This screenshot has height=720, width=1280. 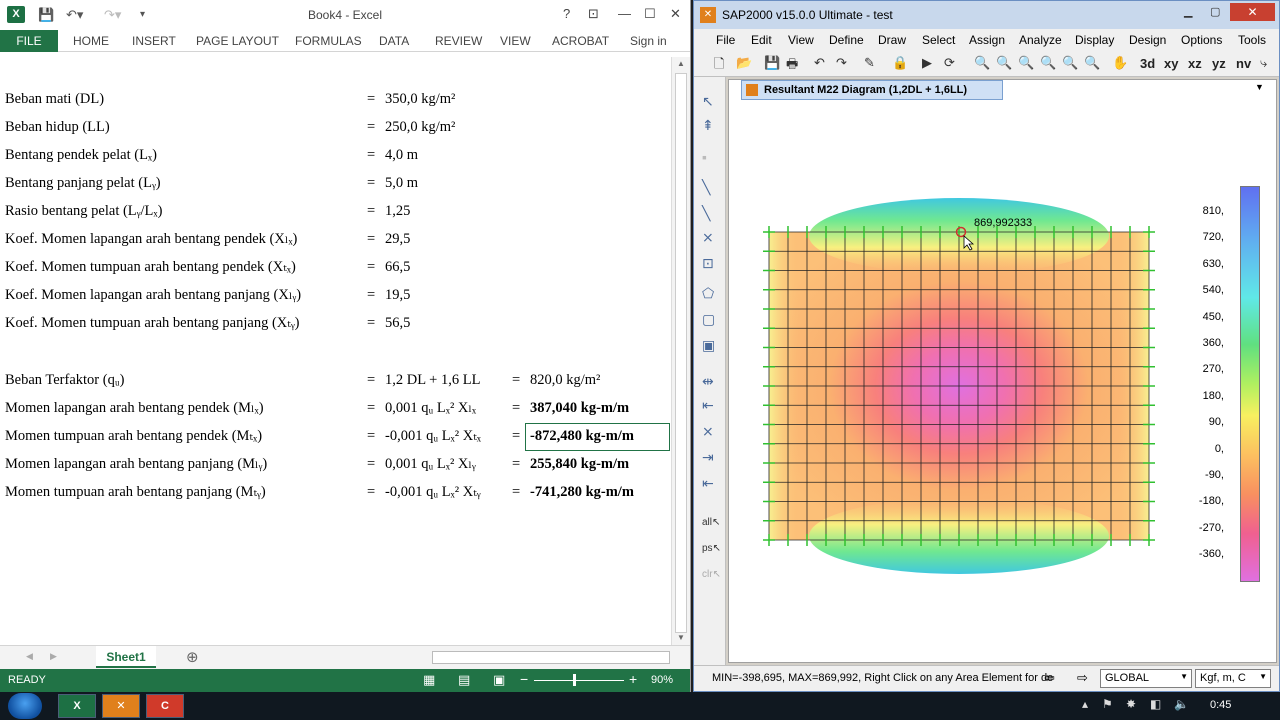 What do you see at coordinates (1082, 678) in the screenshot?
I see `next-step-icon: ⇨` at bounding box center [1082, 678].